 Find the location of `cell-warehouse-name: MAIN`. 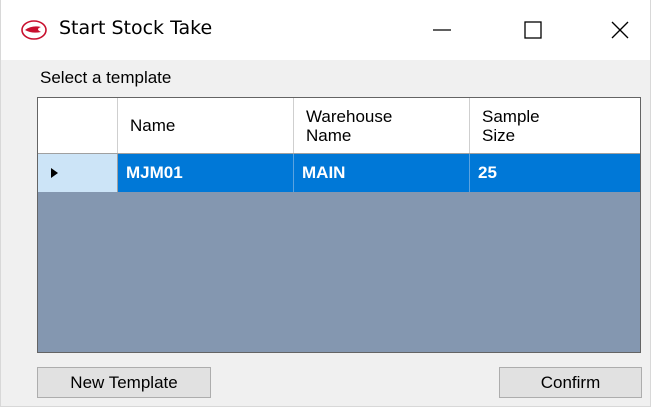

cell-warehouse-name: MAIN is located at coordinates (382, 173).